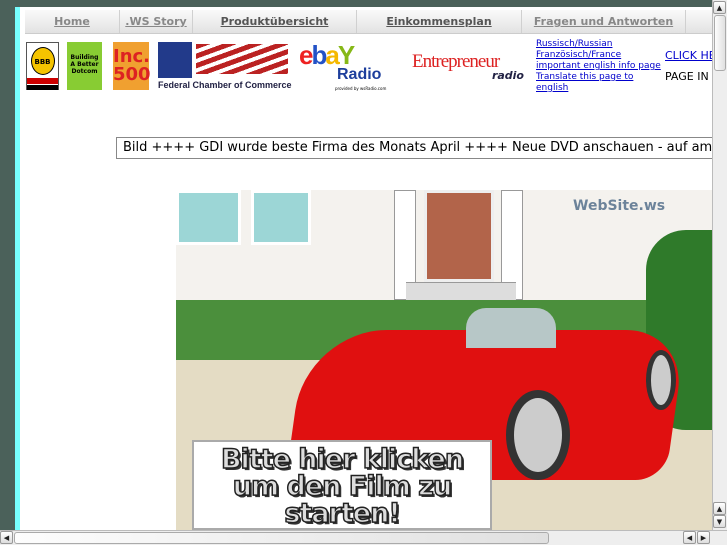  Describe the element at coordinates (703, 537) in the screenshot. I see `scroll-right-button: ▶` at that location.